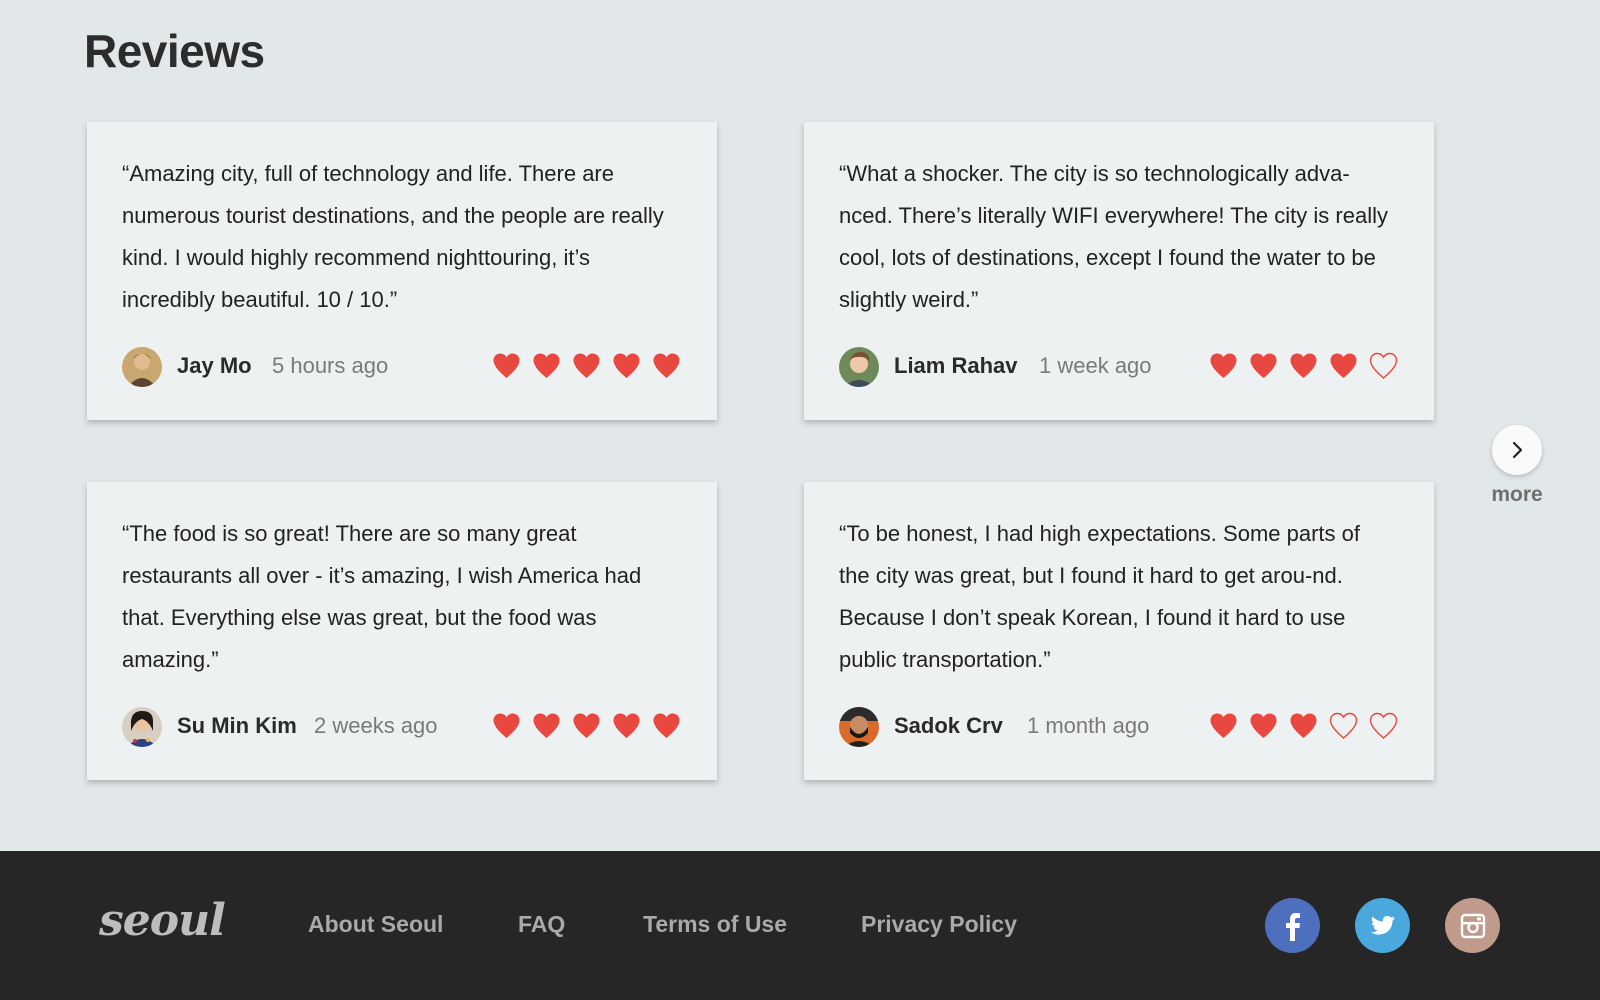 The height and width of the screenshot is (1000, 1600). I want to click on reviewer-name: Liam Rahav, so click(956, 366).